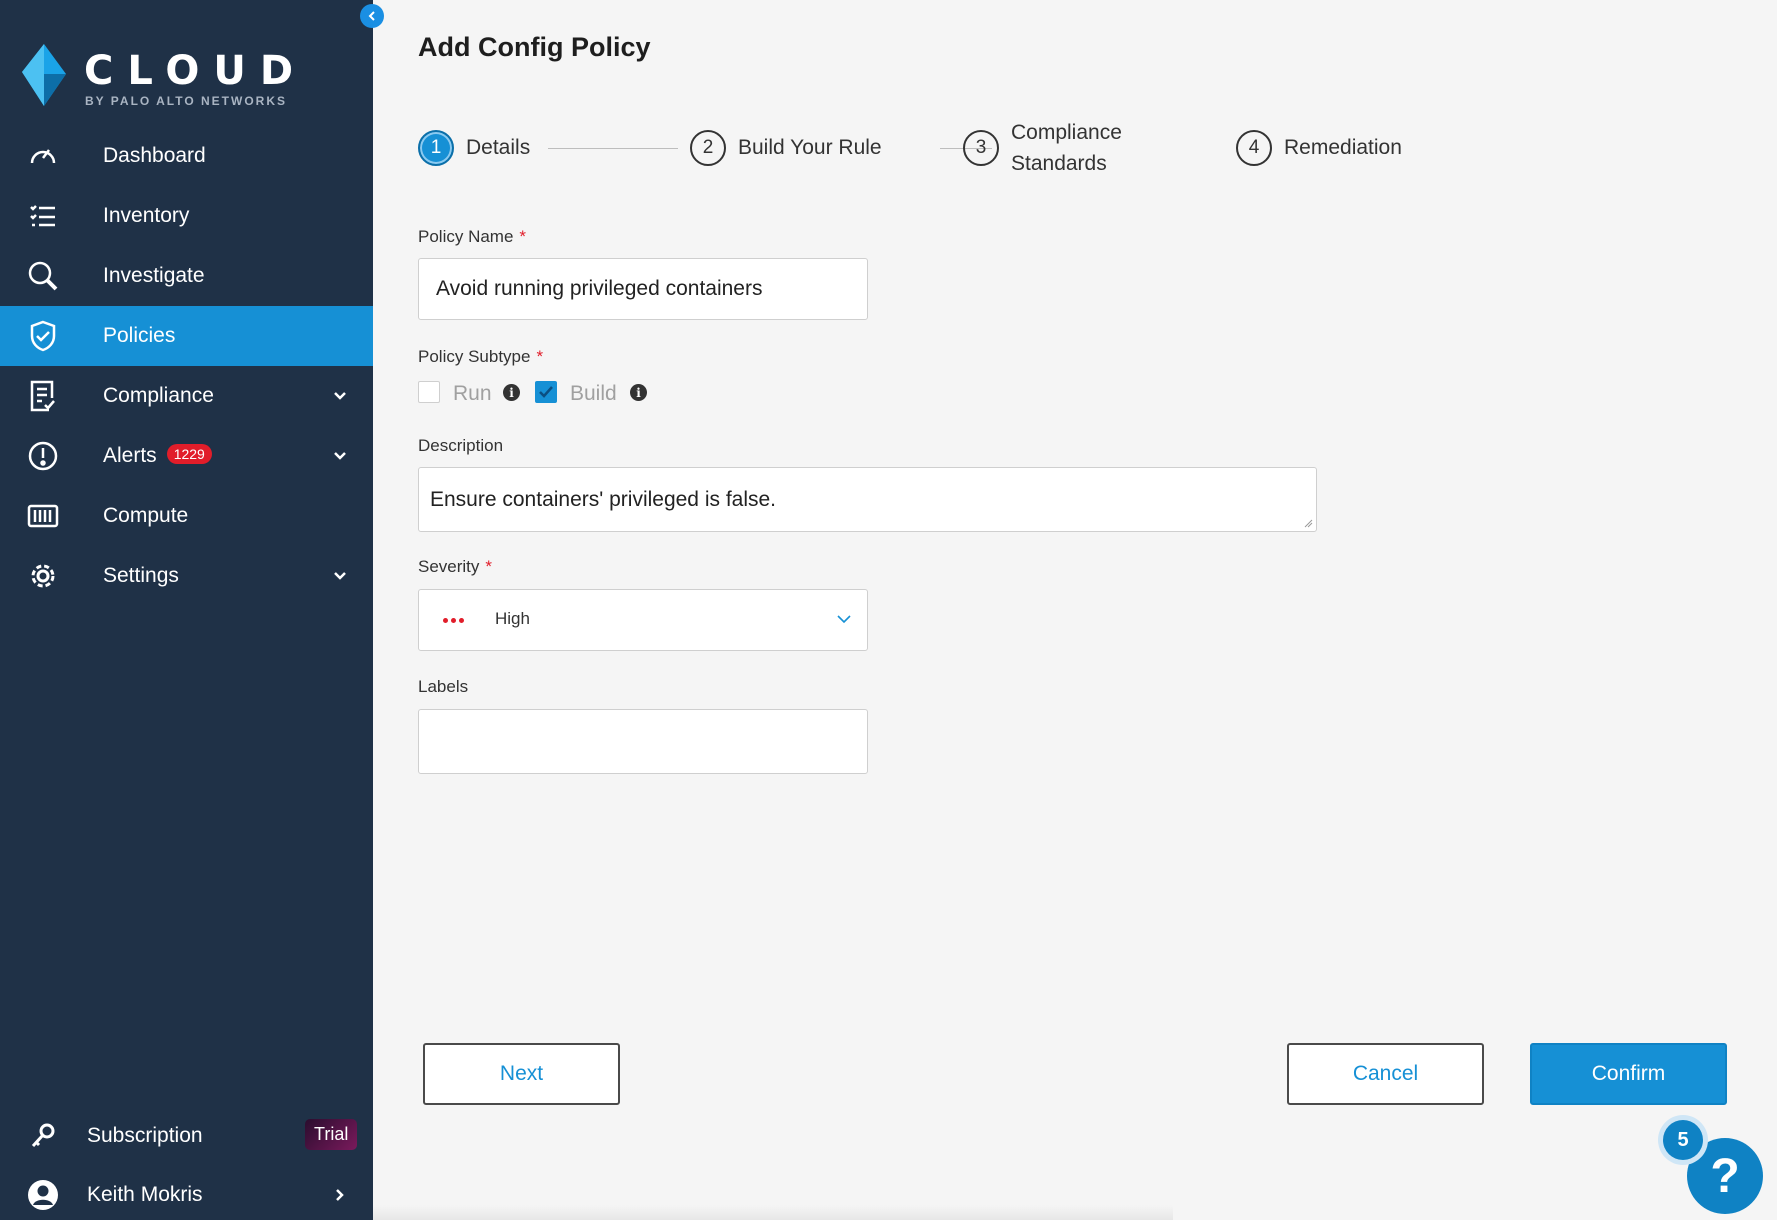  What do you see at coordinates (643, 289) in the screenshot?
I see `policy-name-input: Avoid running privileged containers` at bounding box center [643, 289].